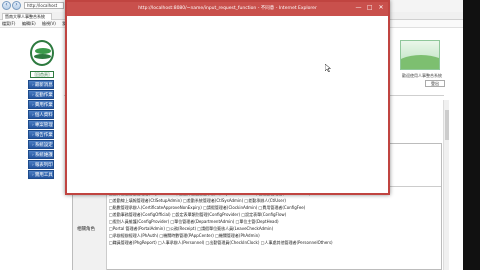 The width and height of the screenshot is (480, 270). Describe the element at coordinates (43, 165) in the screenshot. I see `sidebar-item-label: 報表列印` at that location.